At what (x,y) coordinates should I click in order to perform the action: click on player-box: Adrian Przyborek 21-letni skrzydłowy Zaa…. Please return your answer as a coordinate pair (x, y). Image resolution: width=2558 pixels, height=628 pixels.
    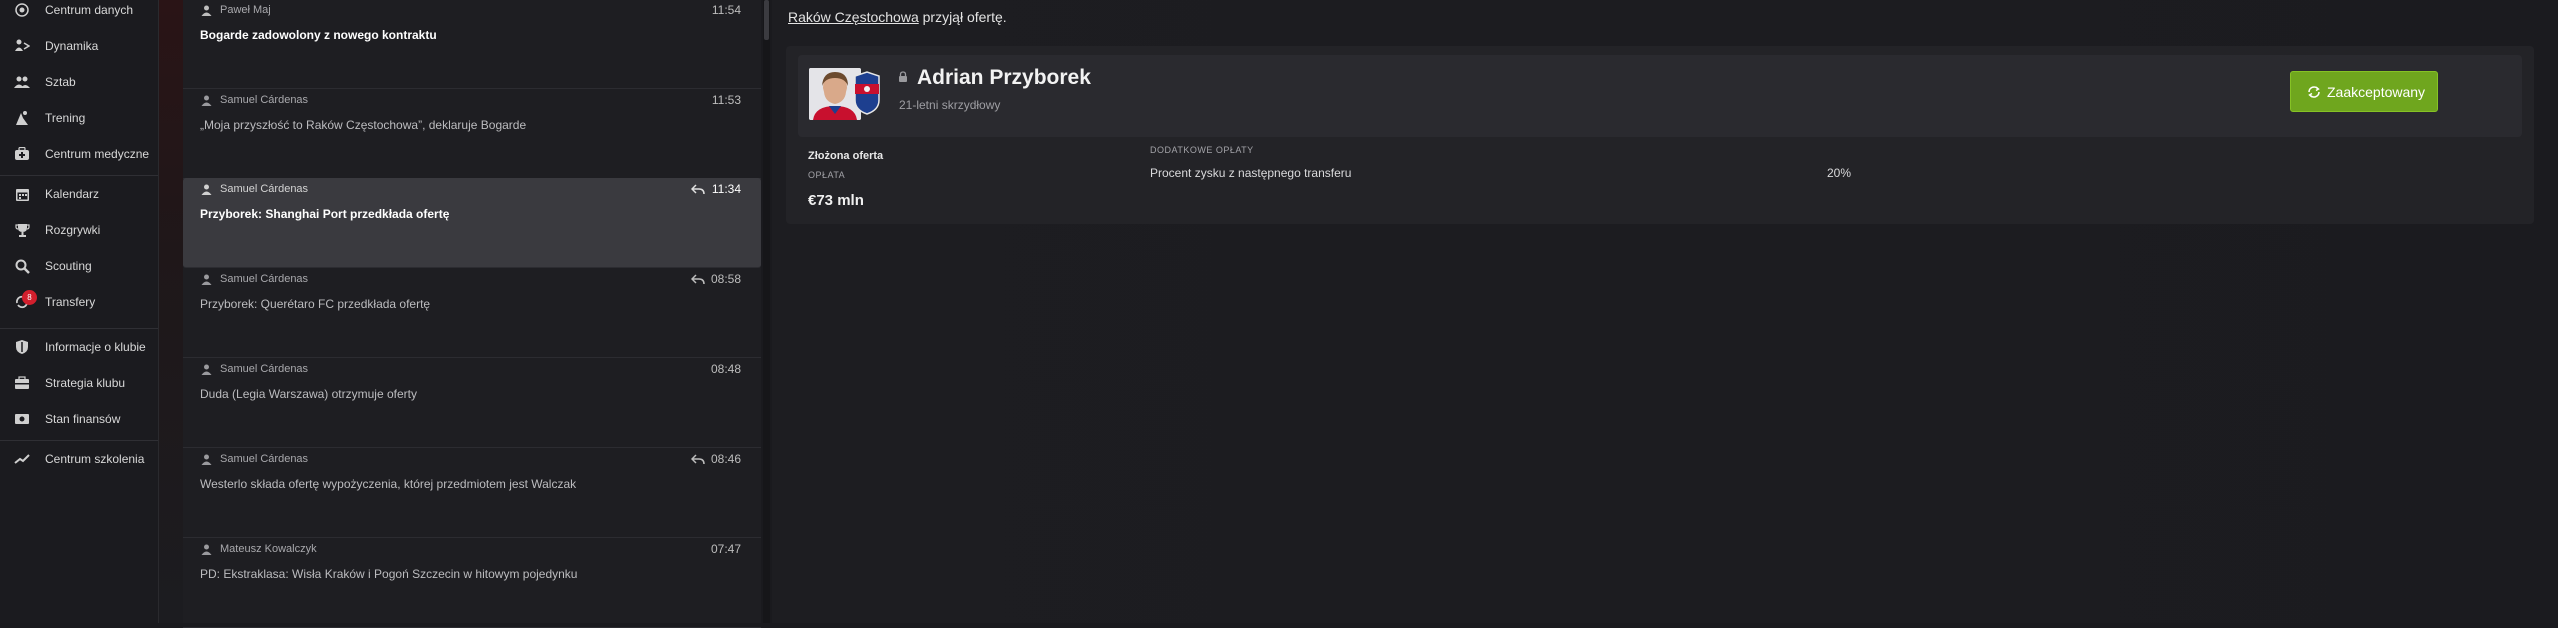
    Looking at the image, I should click on (1660, 96).